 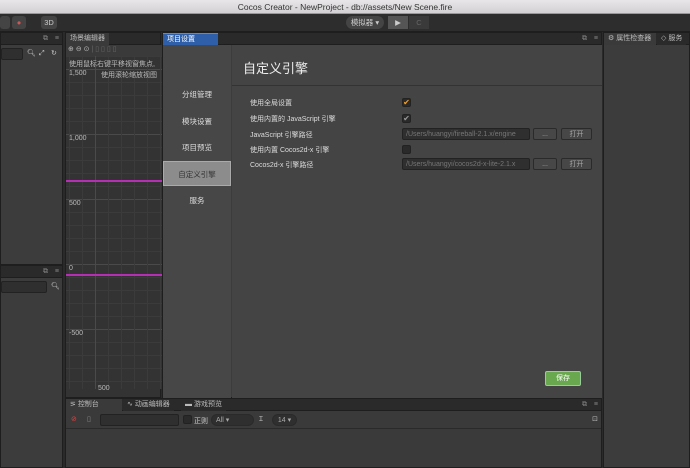 What do you see at coordinates (197, 222) in the screenshot?
I see `settings-menu: 分组管理 模块设置 项目预览 自定义引擎 服务` at bounding box center [197, 222].